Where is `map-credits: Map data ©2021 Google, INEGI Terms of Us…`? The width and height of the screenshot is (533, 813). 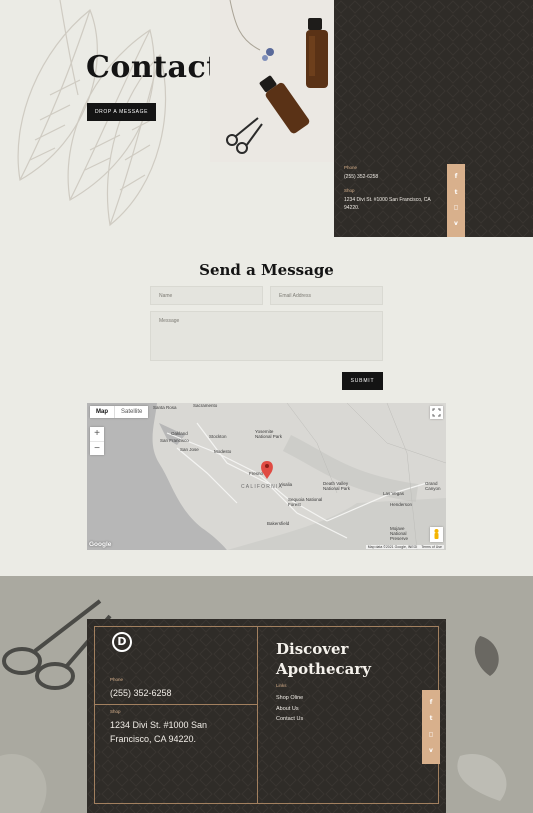 map-credits: Map data ©2021 Google, INEGI Terms of Us… is located at coordinates (404, 547).